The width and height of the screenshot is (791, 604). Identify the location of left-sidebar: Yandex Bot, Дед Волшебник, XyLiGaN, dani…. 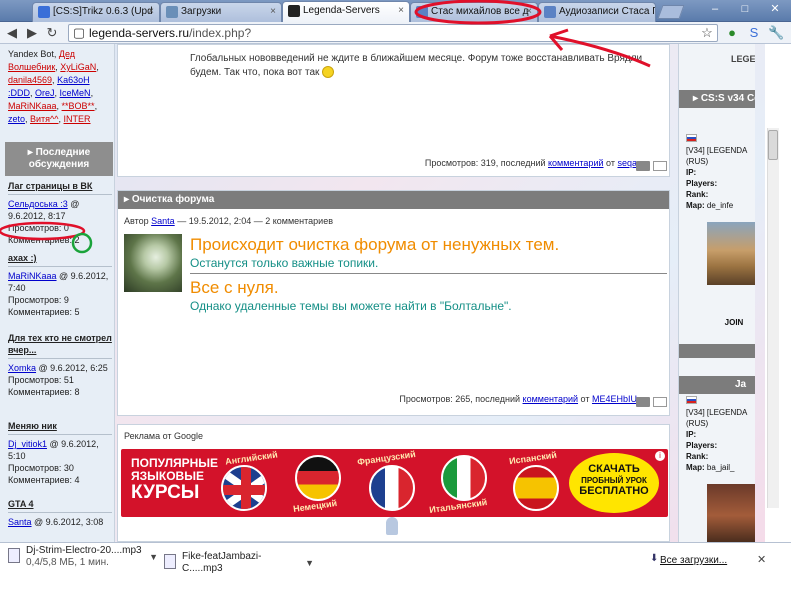
(57, 293).